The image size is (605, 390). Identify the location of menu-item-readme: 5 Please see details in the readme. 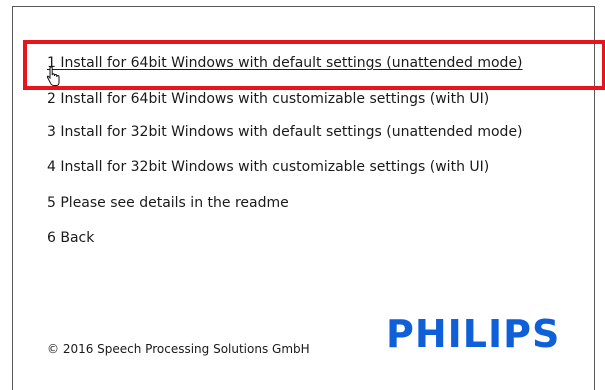
(168, 203).